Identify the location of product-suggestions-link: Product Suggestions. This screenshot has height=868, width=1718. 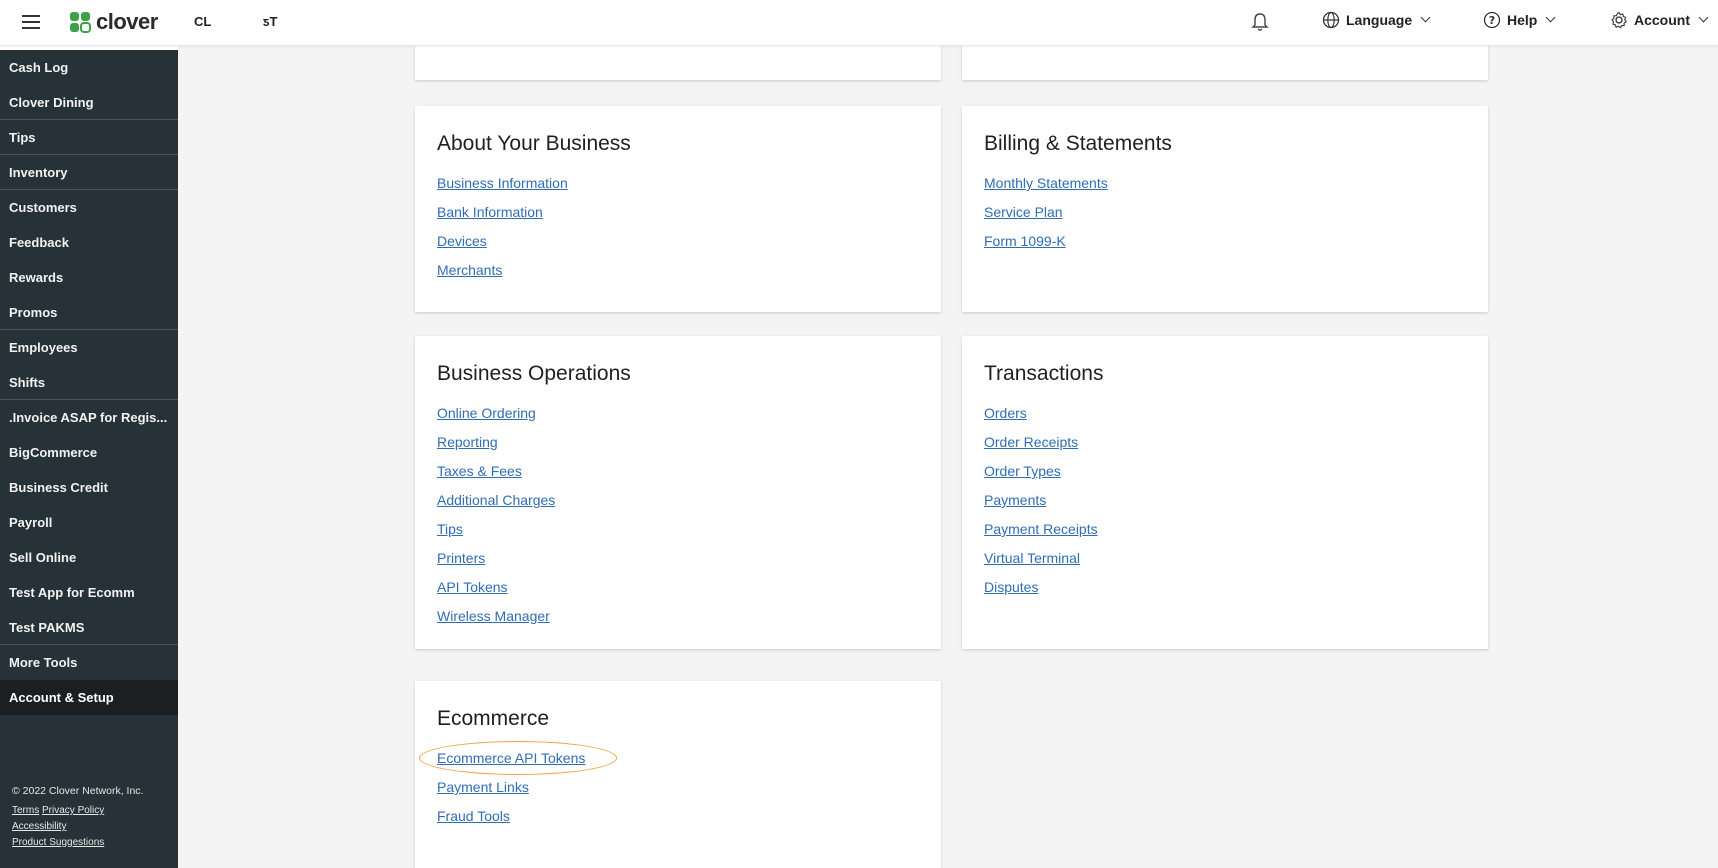
(58, 842).